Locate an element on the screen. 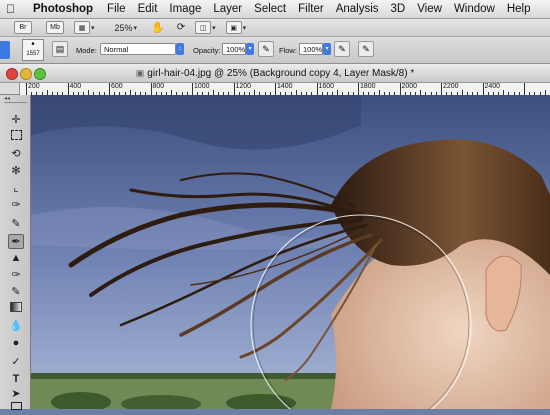 This screenshot has width=550, height=415. treeline is located at coordinates (196, 376).